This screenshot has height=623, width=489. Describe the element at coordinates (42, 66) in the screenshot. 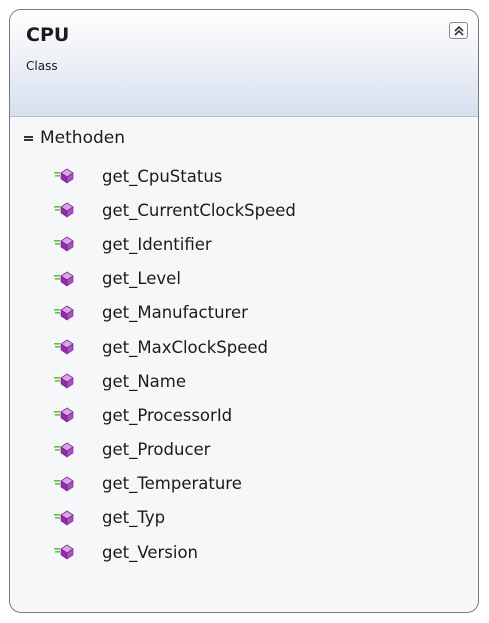

I see `class-kind: Class` at that location.